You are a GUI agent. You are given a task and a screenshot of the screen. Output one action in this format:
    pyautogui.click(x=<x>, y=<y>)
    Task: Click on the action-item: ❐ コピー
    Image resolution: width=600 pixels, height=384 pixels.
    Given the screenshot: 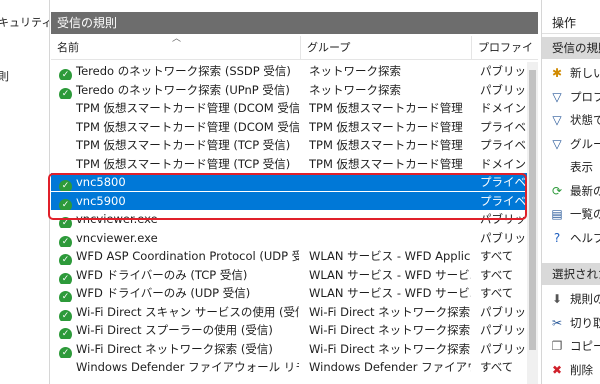 What is the action you would take?
    pyautogui.click(x=571, y=346)
    